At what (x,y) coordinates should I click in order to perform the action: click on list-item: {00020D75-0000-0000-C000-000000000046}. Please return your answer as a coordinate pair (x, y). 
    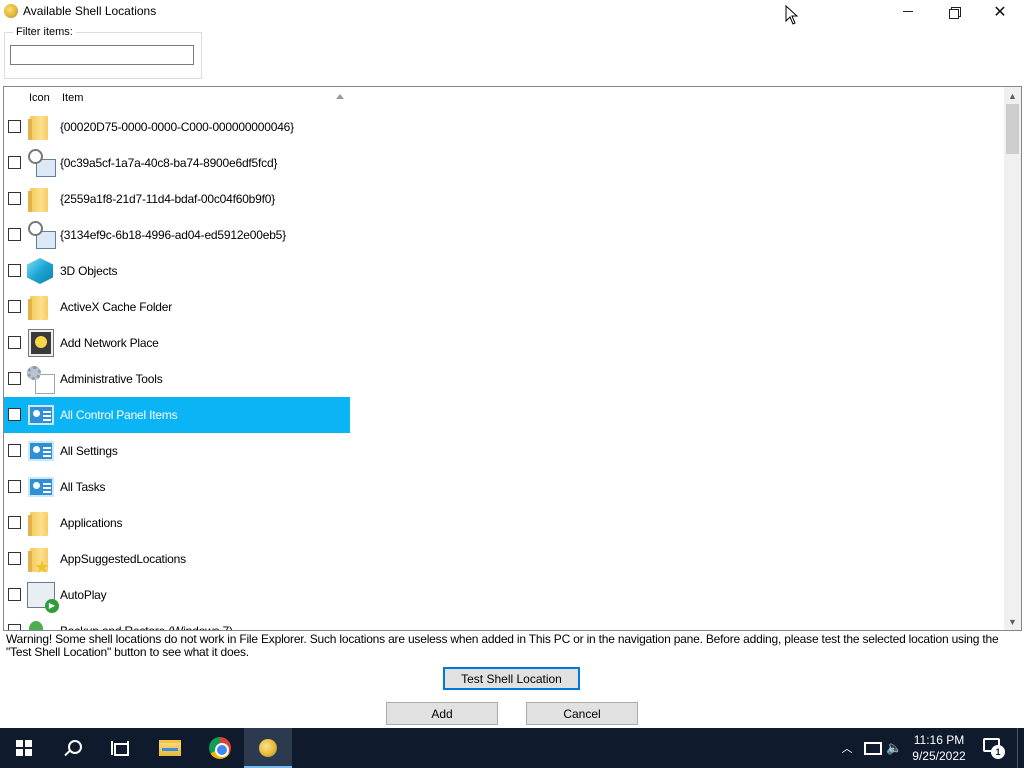
    Looking at the image, I should click on (504, 127).